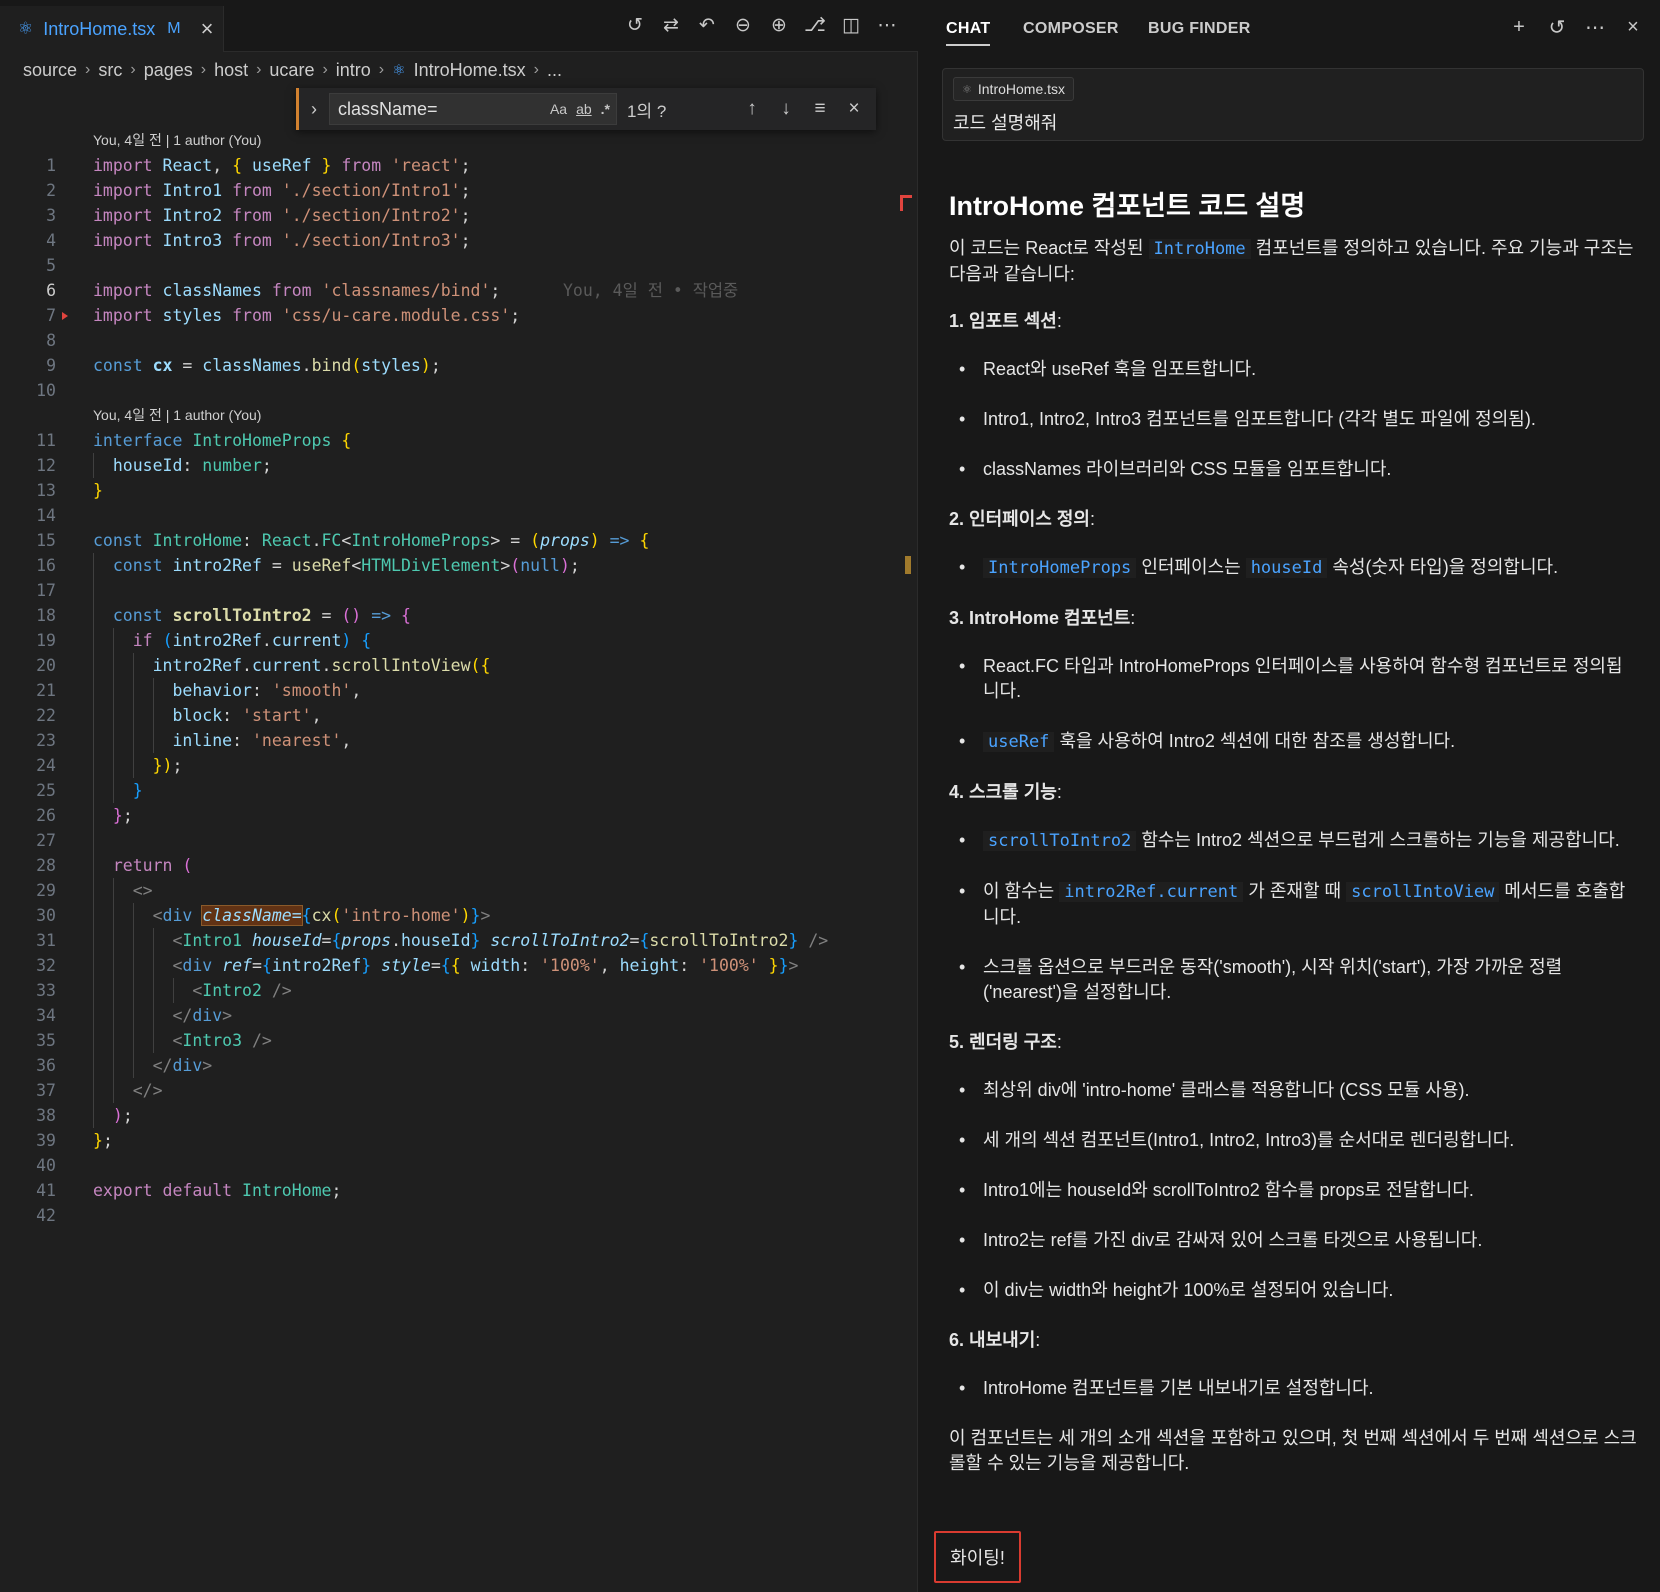  I want to click on tab-chat: CHAT, so click(968, 33).